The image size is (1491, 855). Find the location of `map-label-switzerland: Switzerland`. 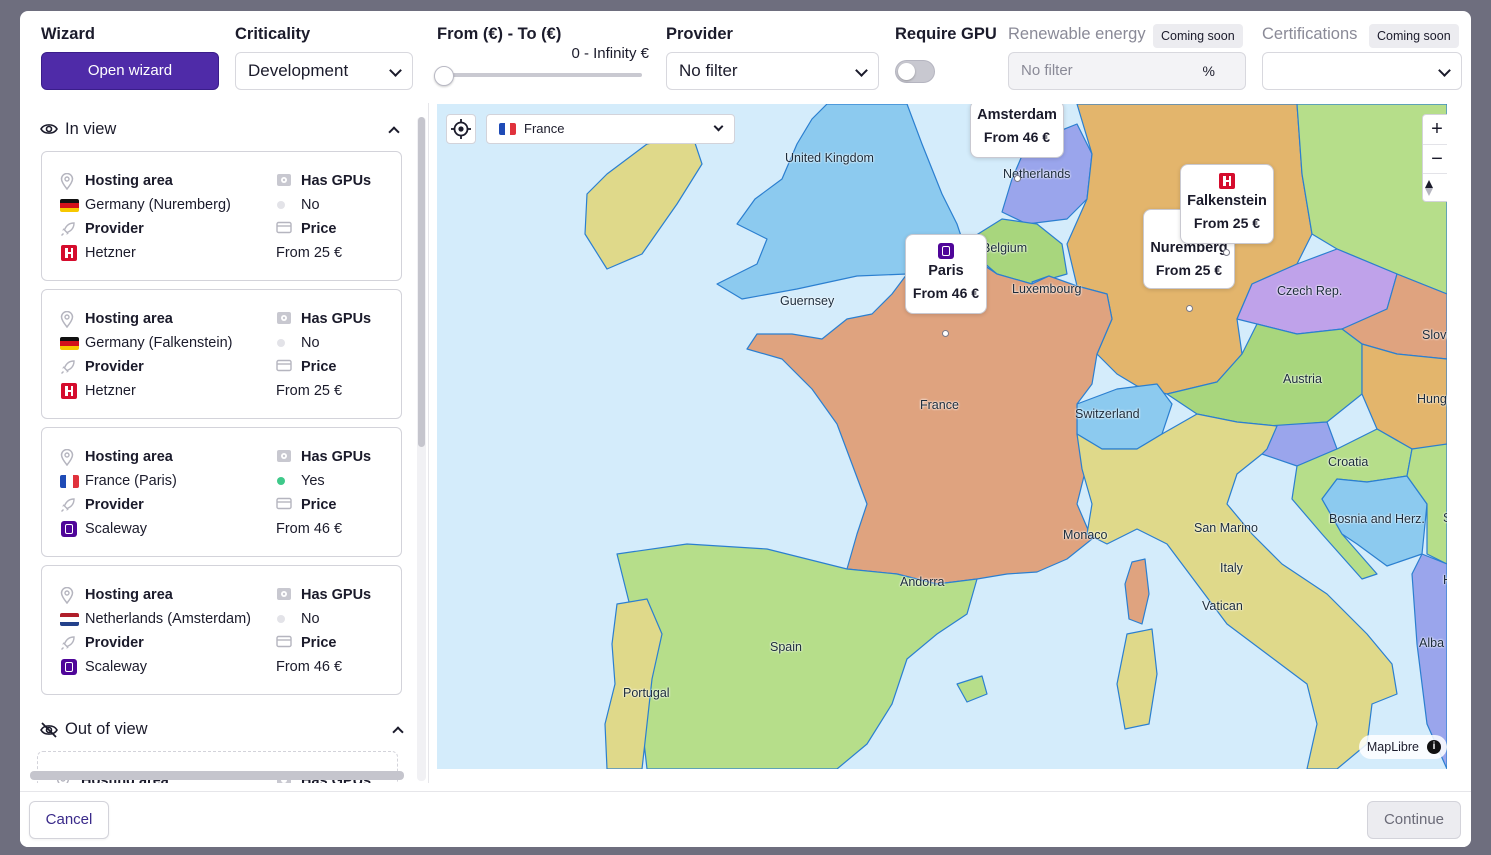

map-label-switzerland: Switzerland is located at coordinates (1107, 414).